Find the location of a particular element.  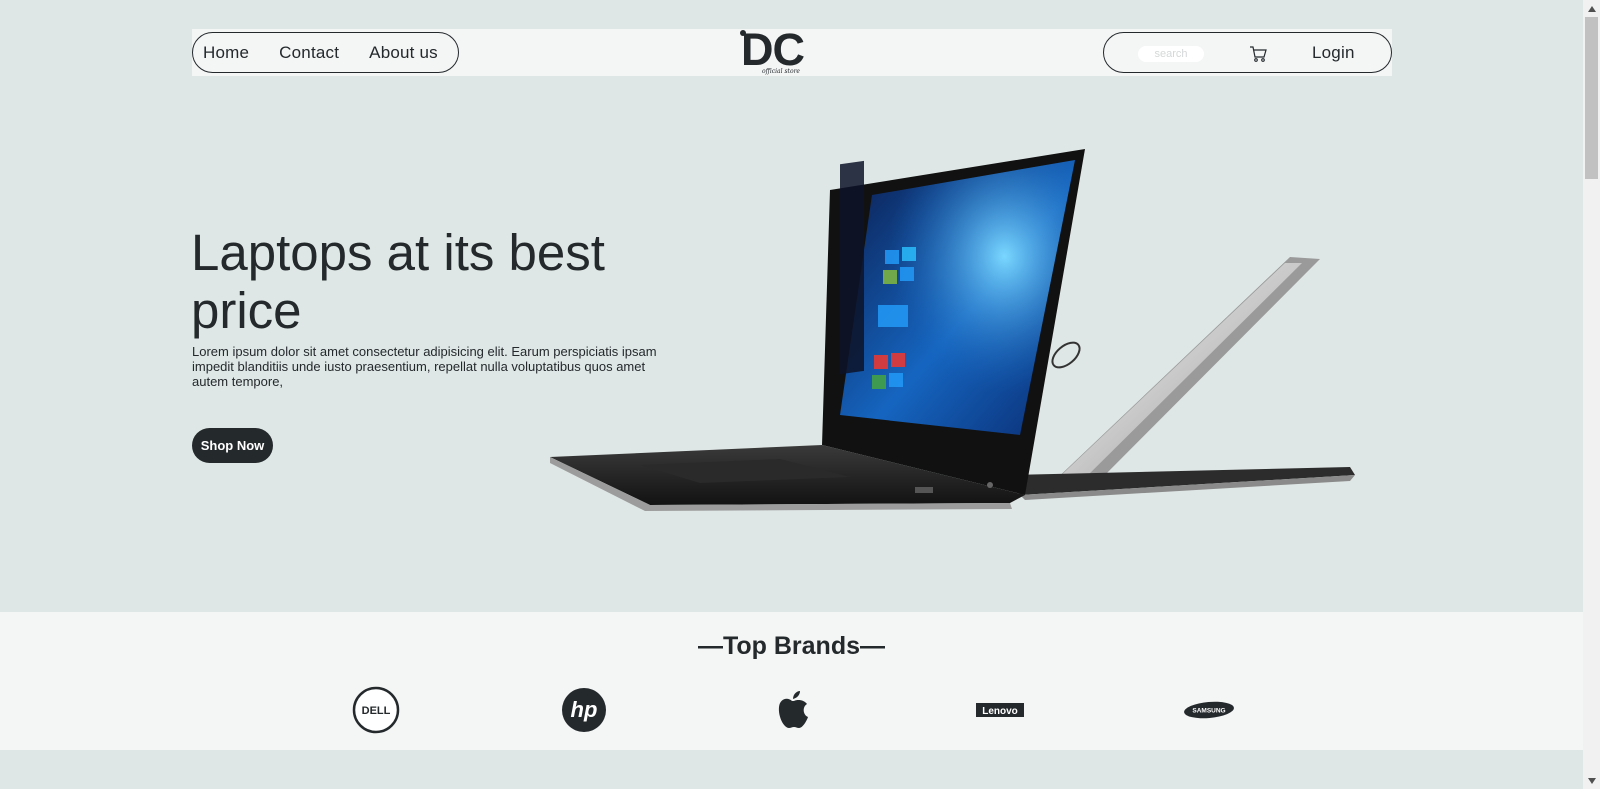

next-section is located at coordinates (791, 769).